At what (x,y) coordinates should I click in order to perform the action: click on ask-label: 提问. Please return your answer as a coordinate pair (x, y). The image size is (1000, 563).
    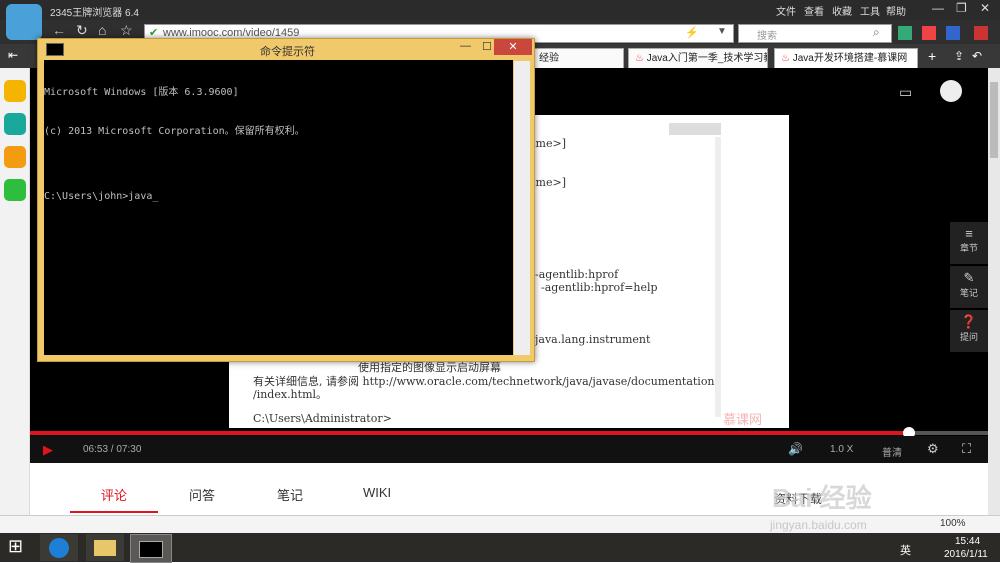
    Looking at the image, I should click on (968, 337).